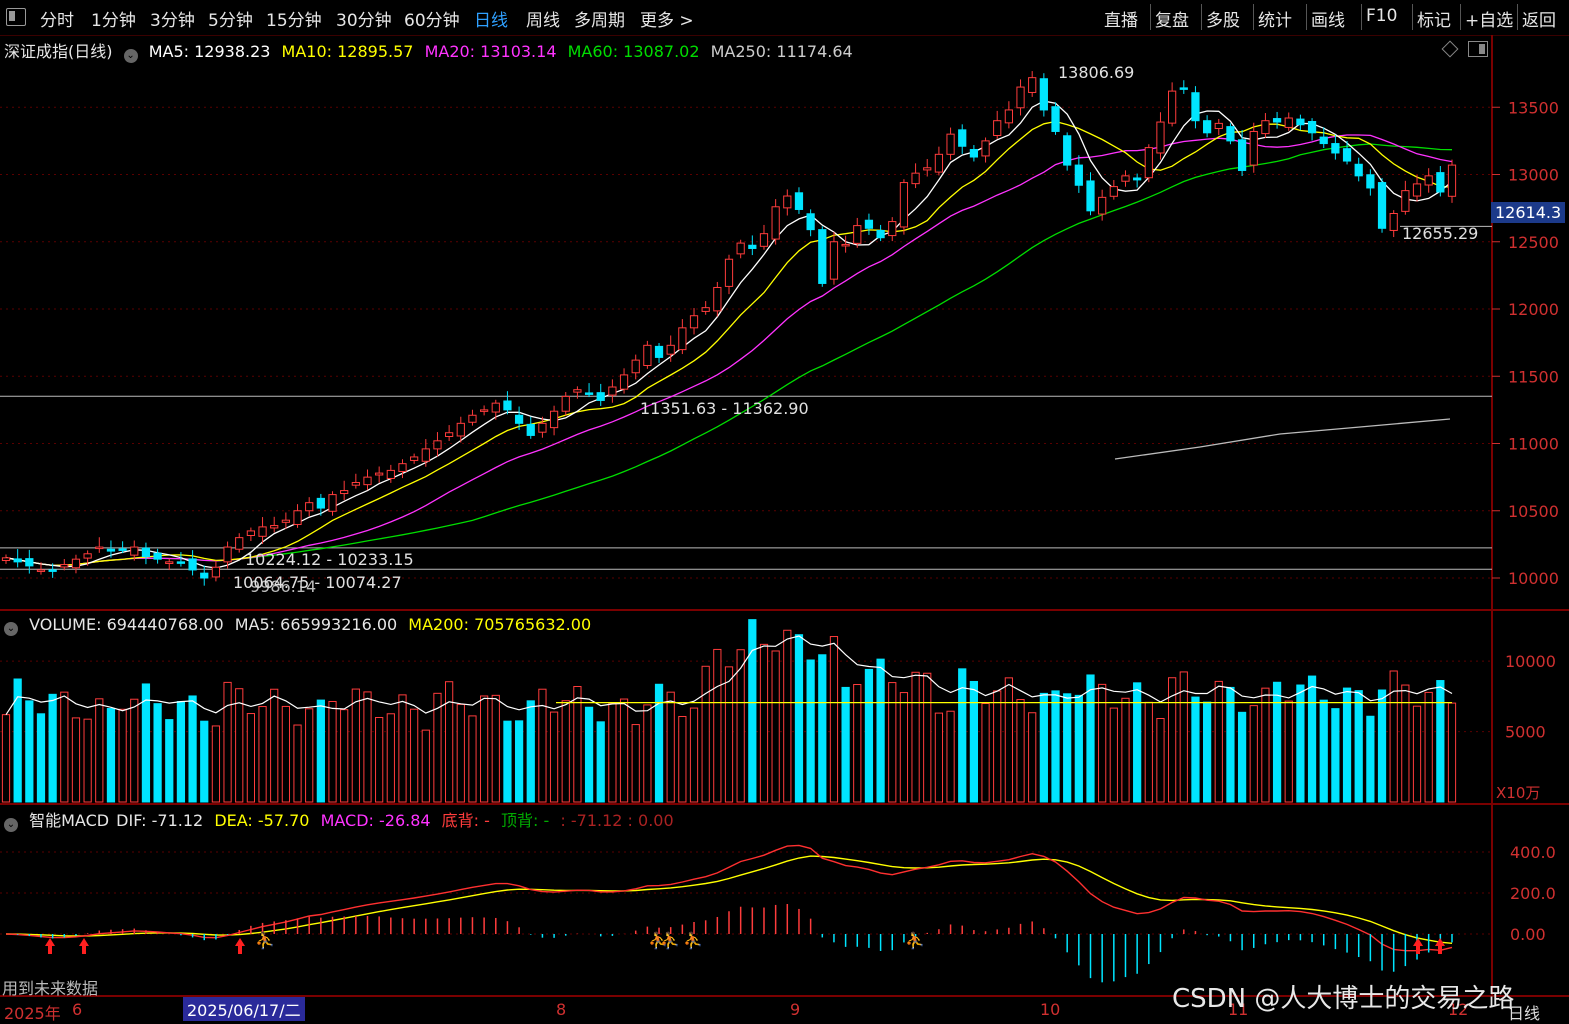 The height and width of the screenshot is (1024, 1569). What do you see at coordinates (230, 18) in the screenshot?
I see `period-tab-3: 5分钟` at bounding box center [230, 18].